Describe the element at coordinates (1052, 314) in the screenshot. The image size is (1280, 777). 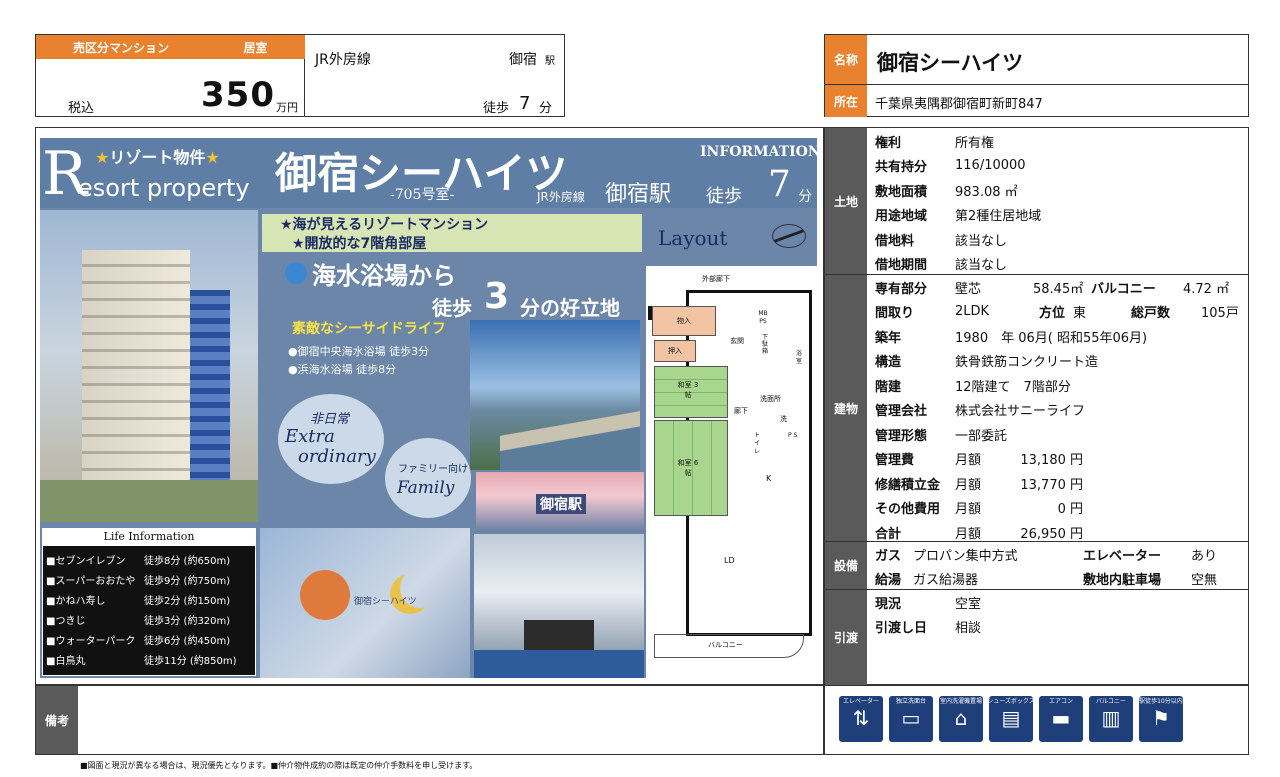
I see `row-key: 方位` at that location.